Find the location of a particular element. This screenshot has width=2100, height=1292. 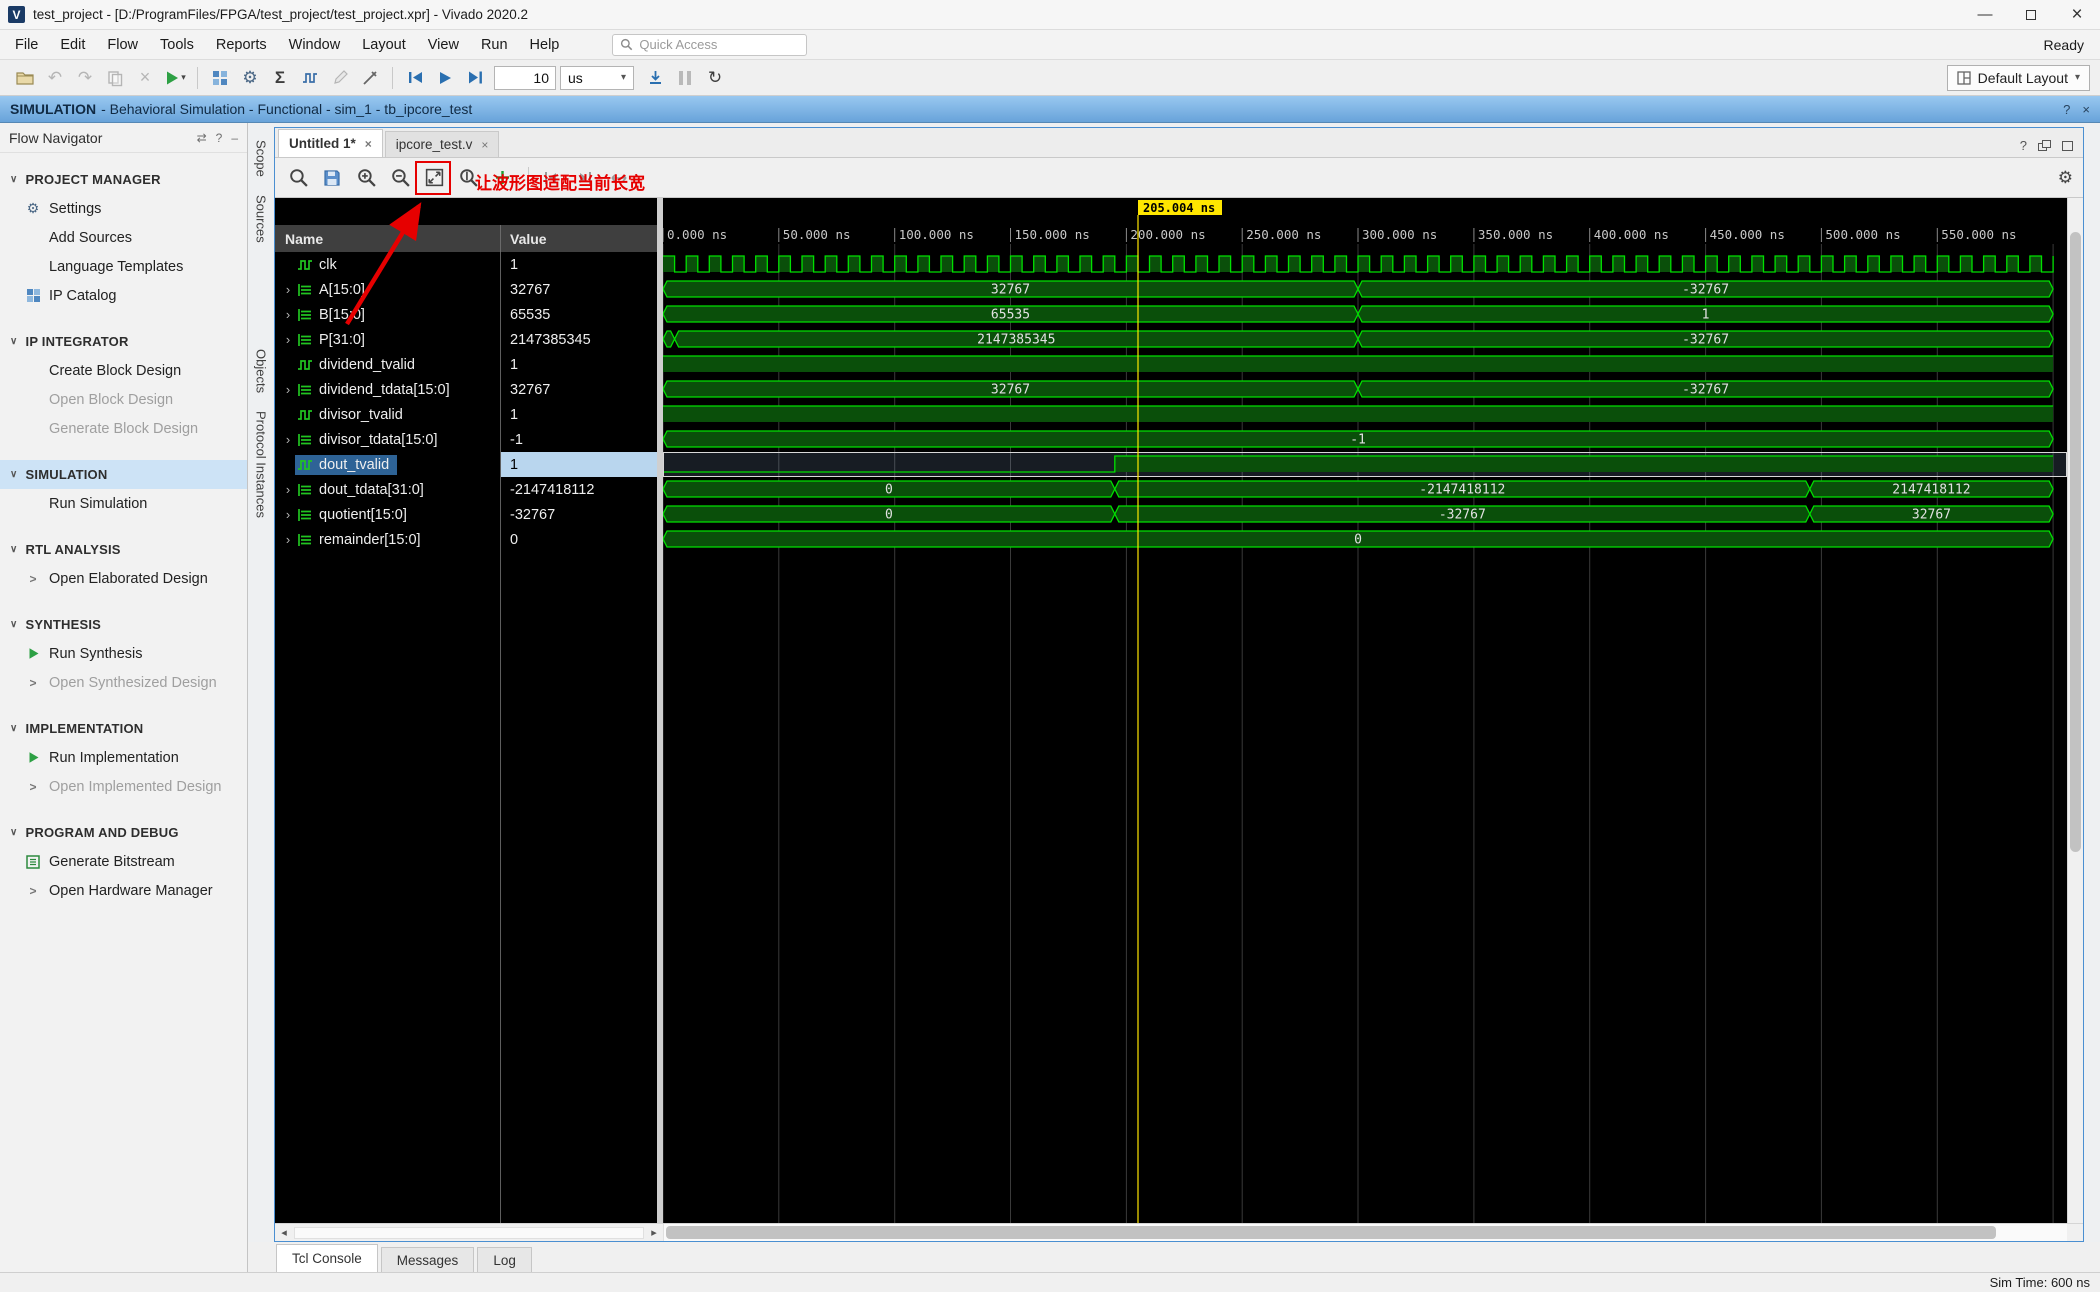

maximize-button is located at coordinates (2031, 14).